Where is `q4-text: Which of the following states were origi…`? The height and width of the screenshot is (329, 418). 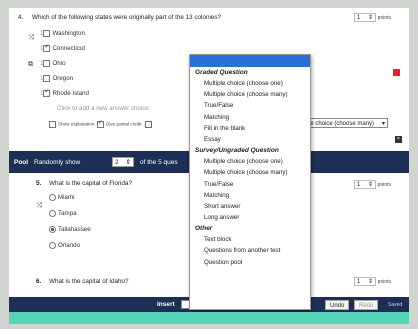
q4-text: Which of the following states were origi… is located at coordinates (127, 17).